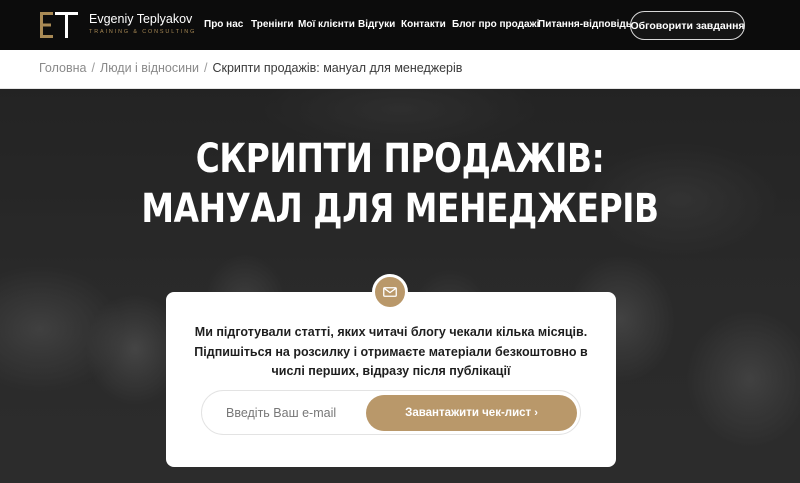  What do you see at coordinates (63, 68) in the screenshot?
I see `breadcrumb-home-link: Головна` at bounding box center [63, 68].